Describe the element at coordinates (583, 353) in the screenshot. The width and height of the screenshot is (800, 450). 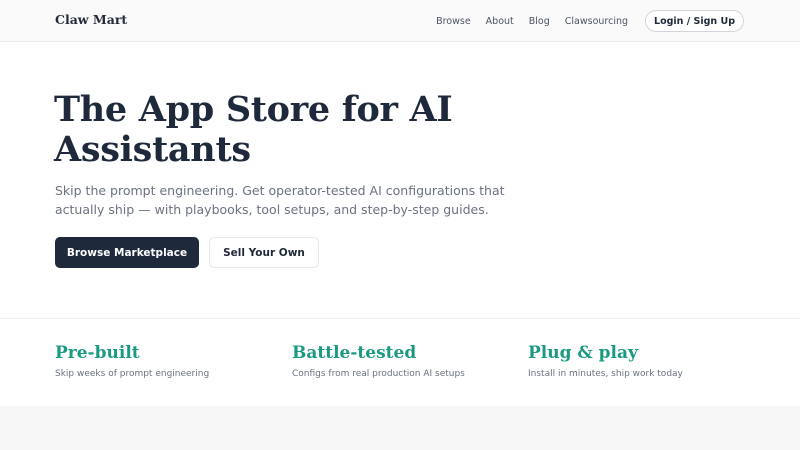
I see `feature-title: Plug & play` at that location.